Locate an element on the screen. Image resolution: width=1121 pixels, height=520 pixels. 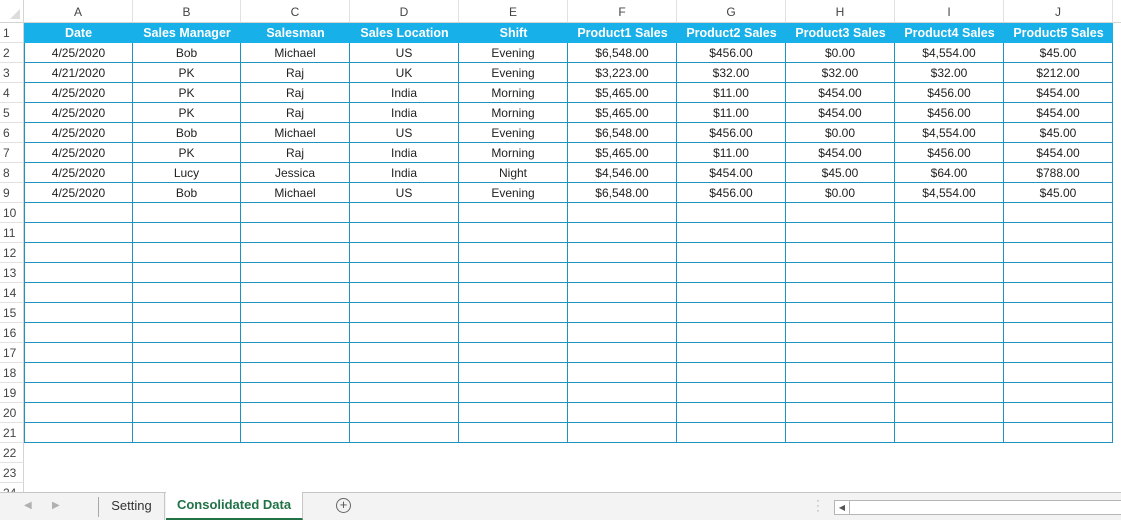
table-cell: Lucy is located at coordinates (187, 173).